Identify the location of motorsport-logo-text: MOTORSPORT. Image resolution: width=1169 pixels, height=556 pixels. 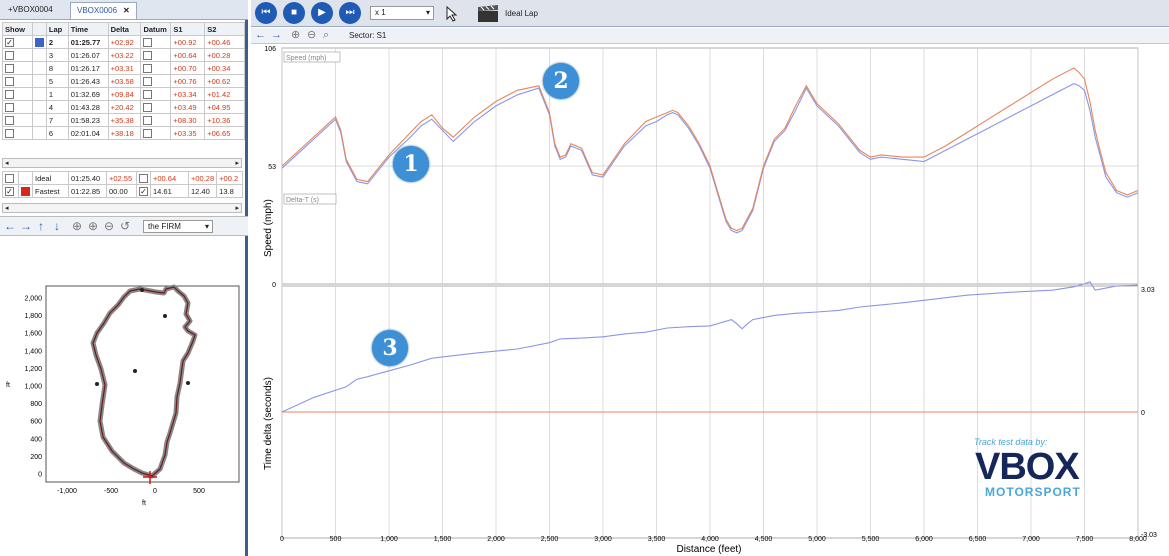
(1033, 492).